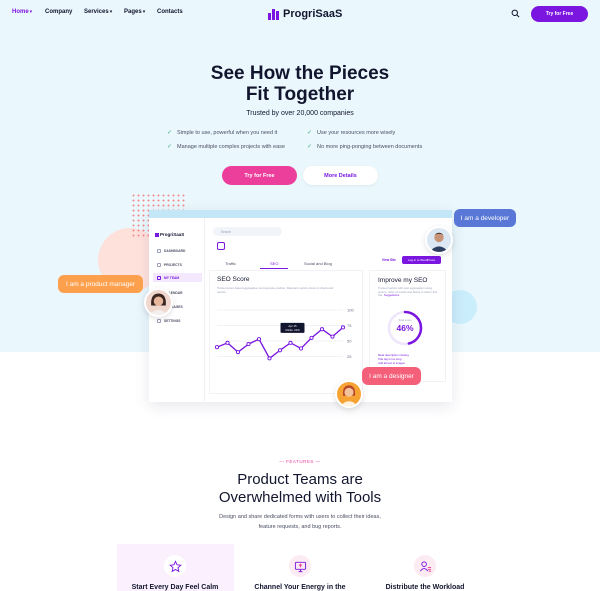  What do you see at coordinates (58, 12) in the screenshot?
I see `nav-item-company: Company` at bounding box center [58, 12].